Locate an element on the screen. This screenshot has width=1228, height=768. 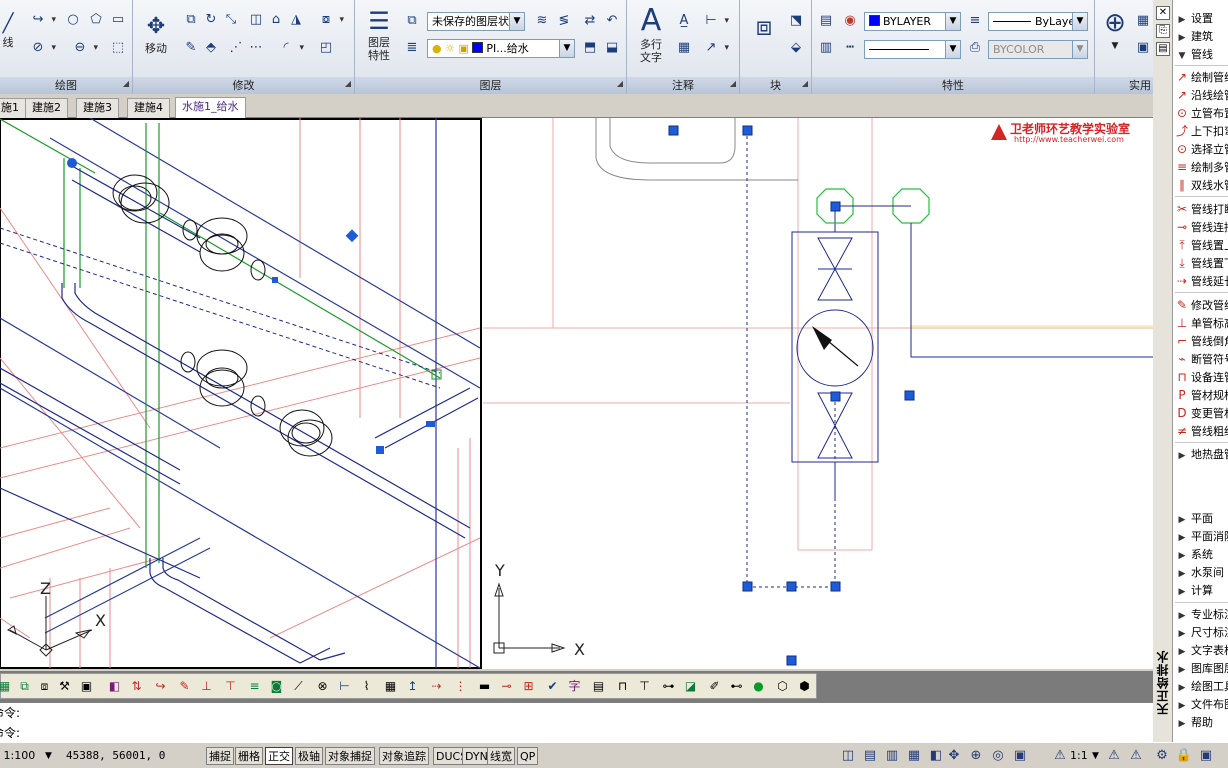
layout4-icon: ◧ is located at coordinates (936, 756).